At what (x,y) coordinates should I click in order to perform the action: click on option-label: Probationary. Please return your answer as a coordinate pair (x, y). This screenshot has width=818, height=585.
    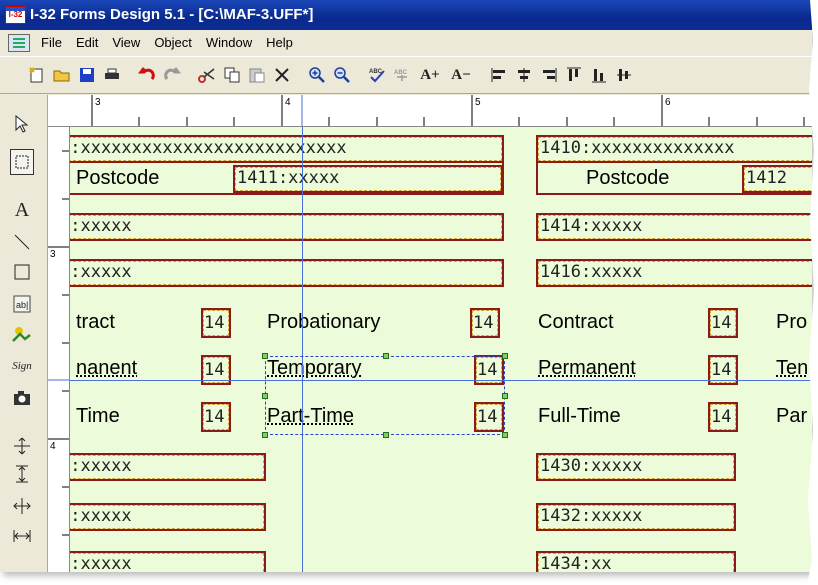
    Looking at the image, I should click on (324, 322).